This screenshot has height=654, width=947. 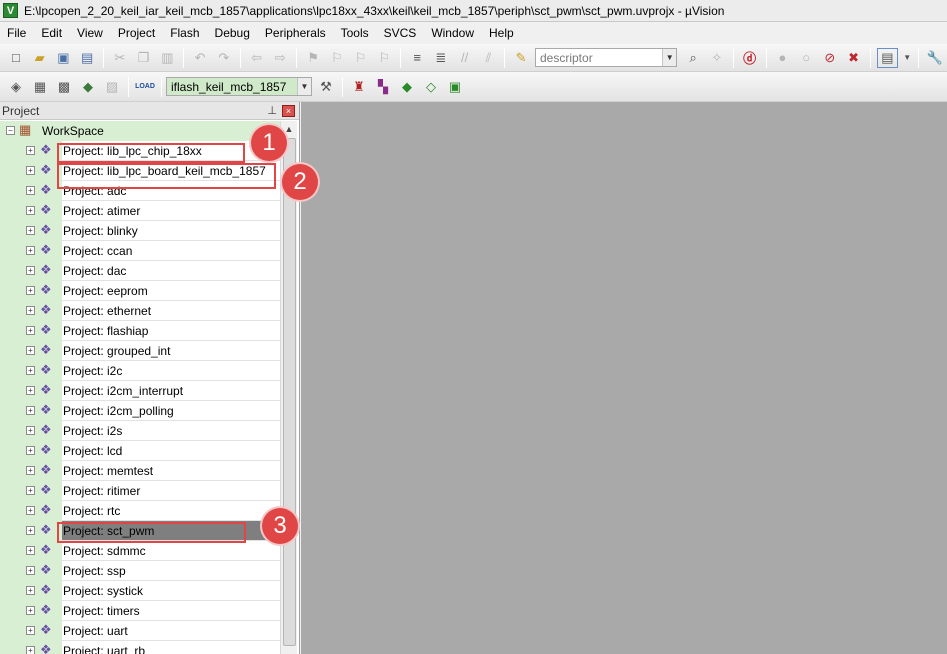 What do you see at coordinates (171, 351) in the screenshot?
I see `project-label: Project: grouped_int` at bounding box center [171, 351].